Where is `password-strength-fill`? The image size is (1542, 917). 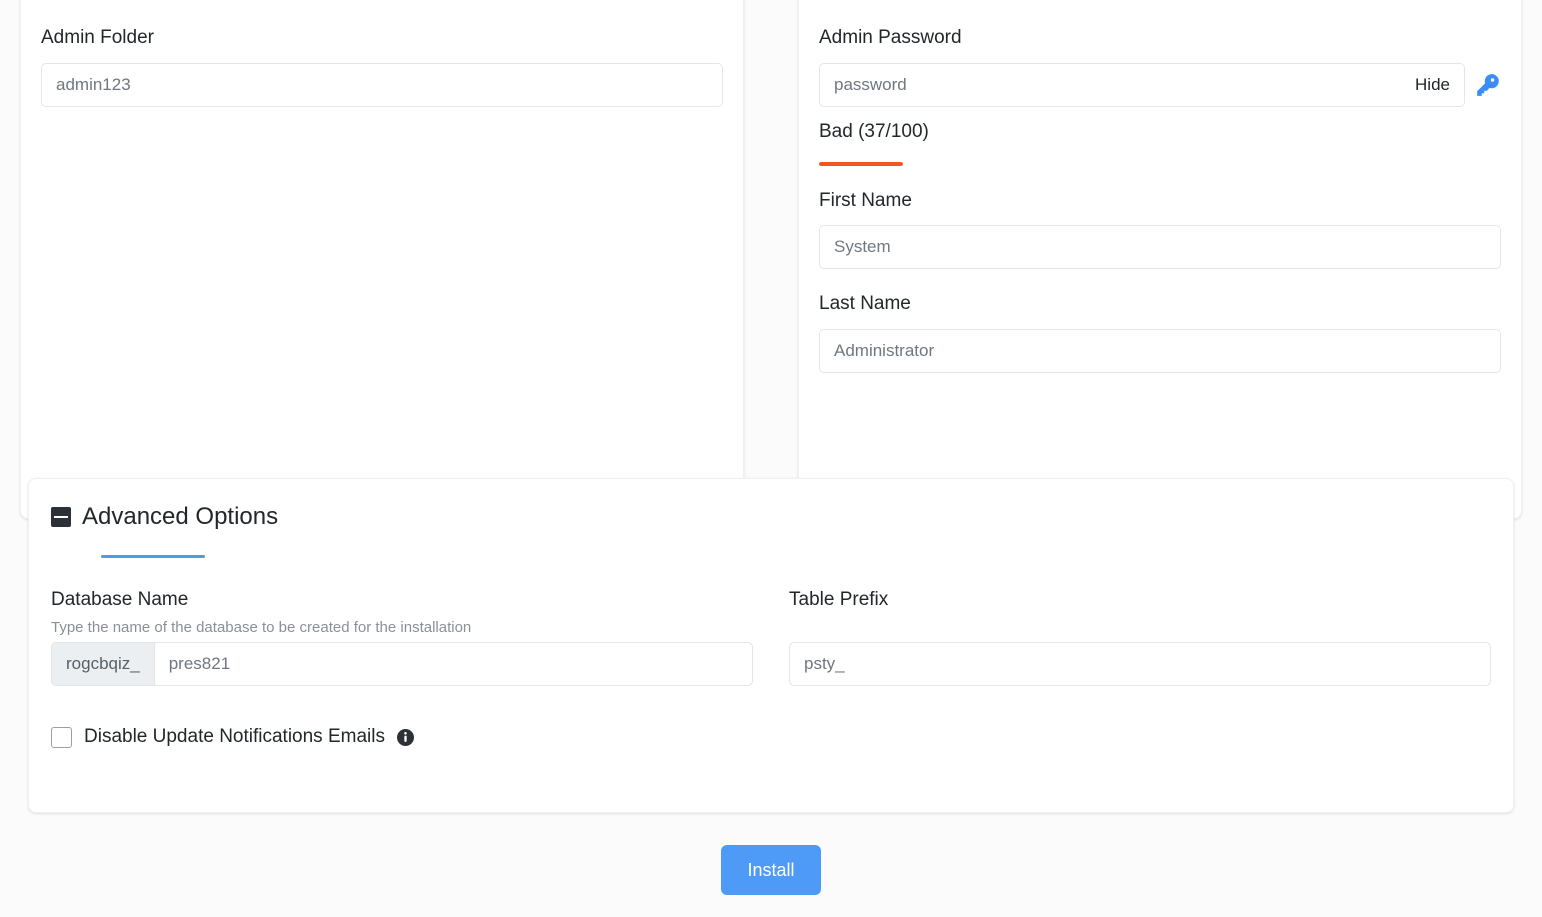
password-strength-fill is located at coordinates (861, 163).